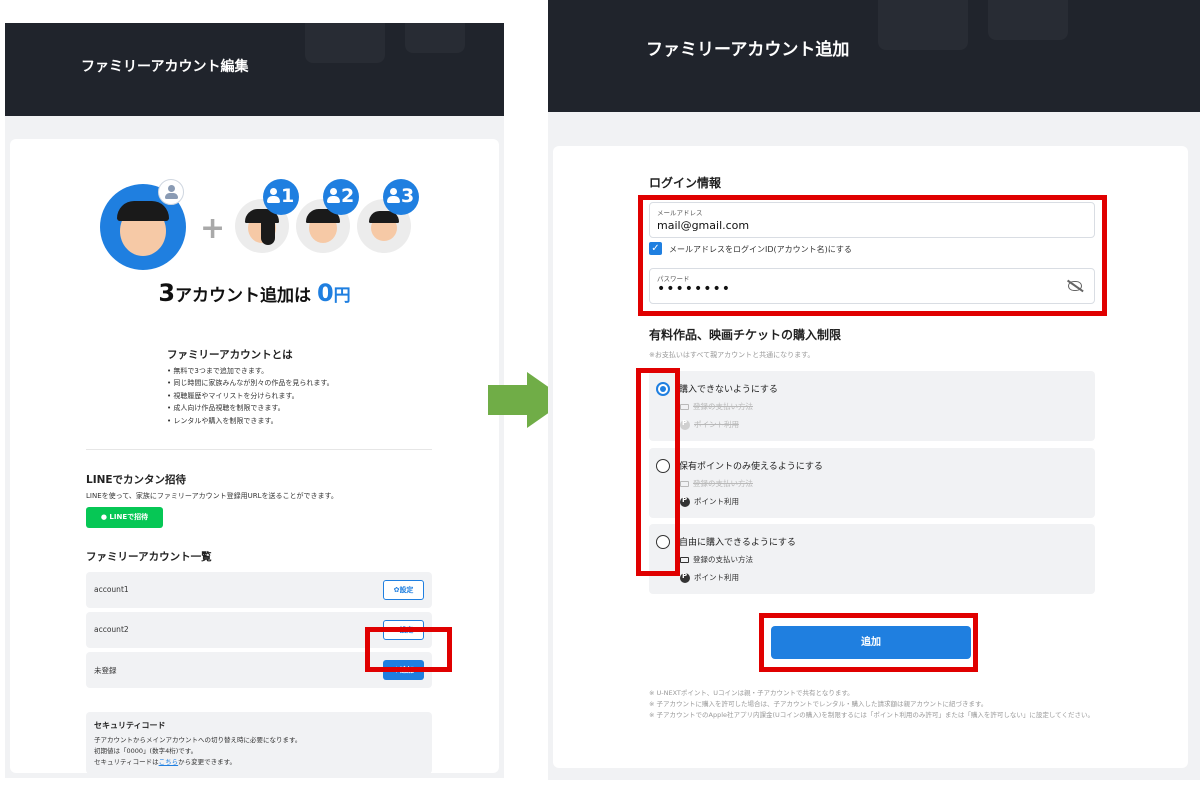  Describe the element at coordinates (751, 693) in the screenshot. I see `footnote: ※ U-NEXTポイント、Uコインは親・子アカウントで共有となります。` at that location.